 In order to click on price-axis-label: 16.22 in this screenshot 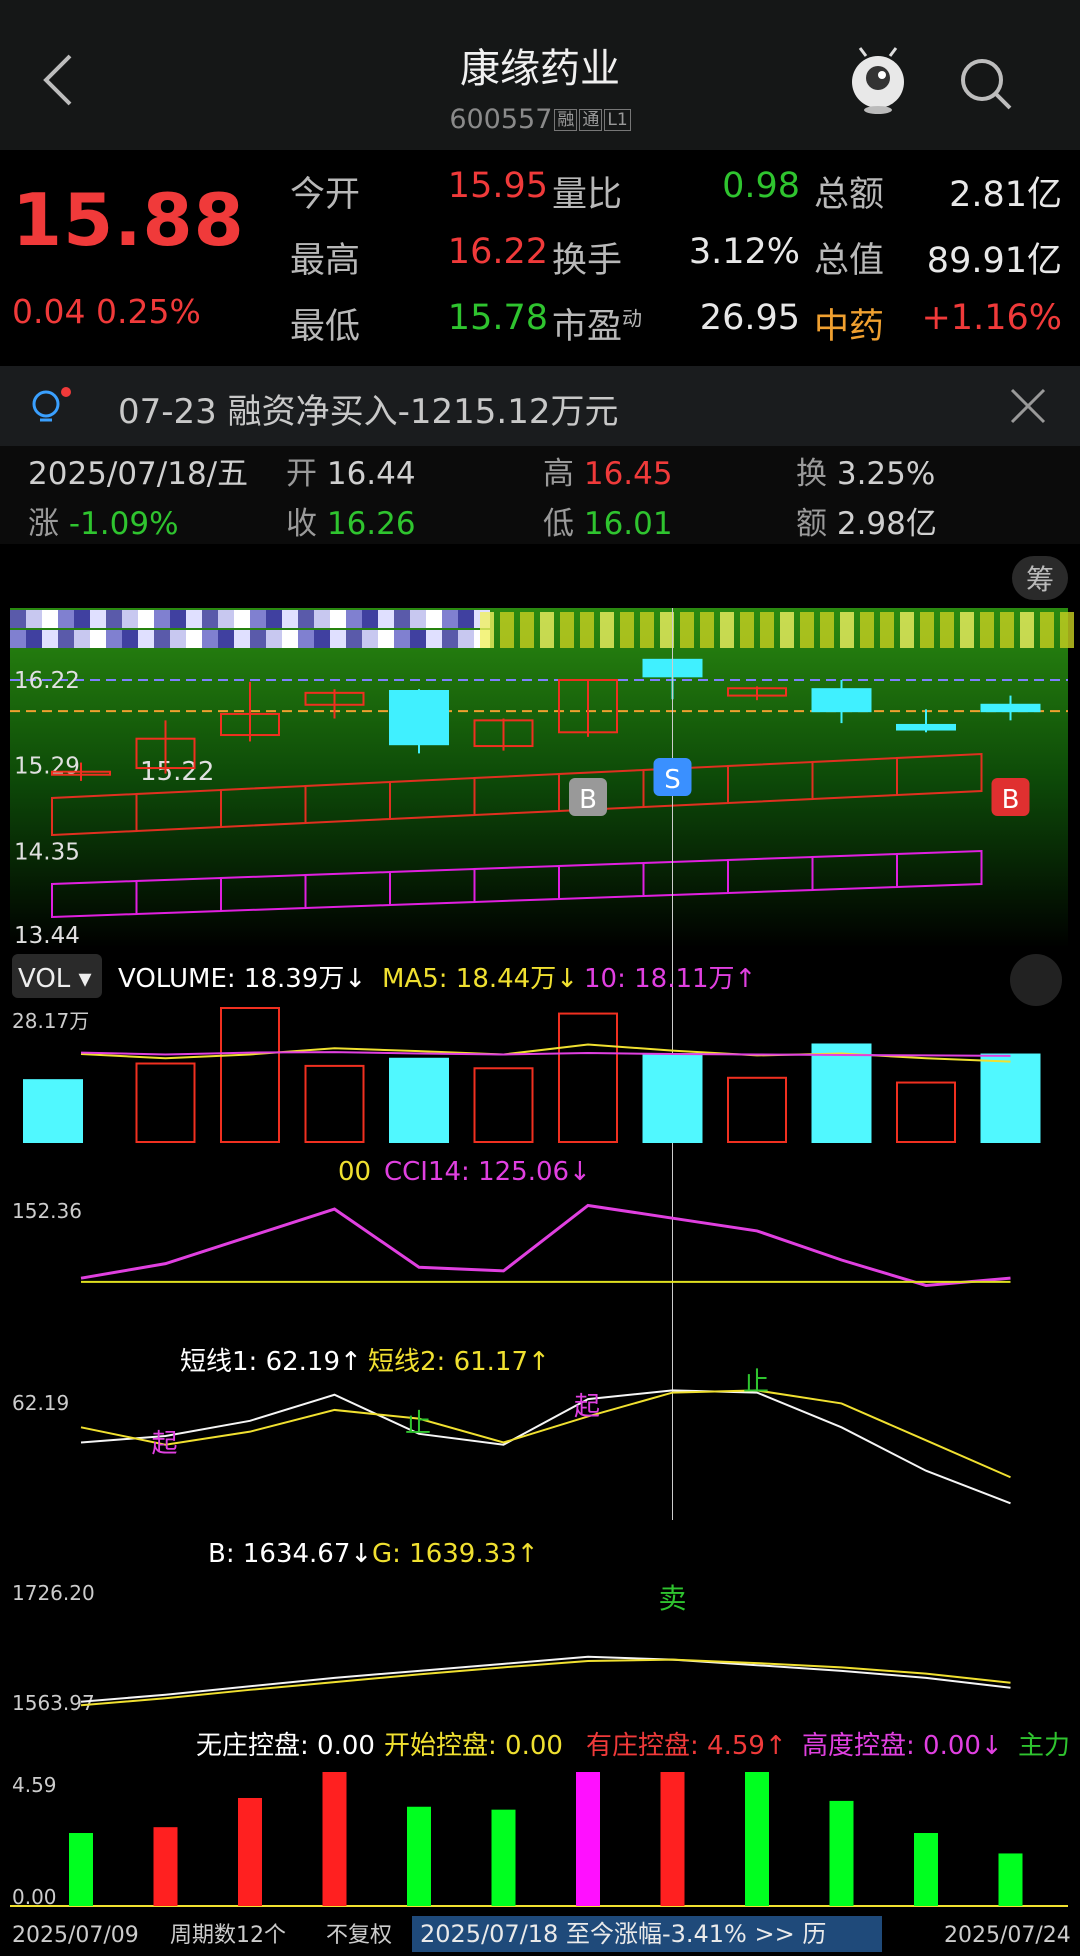, I will do `click(47, 681)`.